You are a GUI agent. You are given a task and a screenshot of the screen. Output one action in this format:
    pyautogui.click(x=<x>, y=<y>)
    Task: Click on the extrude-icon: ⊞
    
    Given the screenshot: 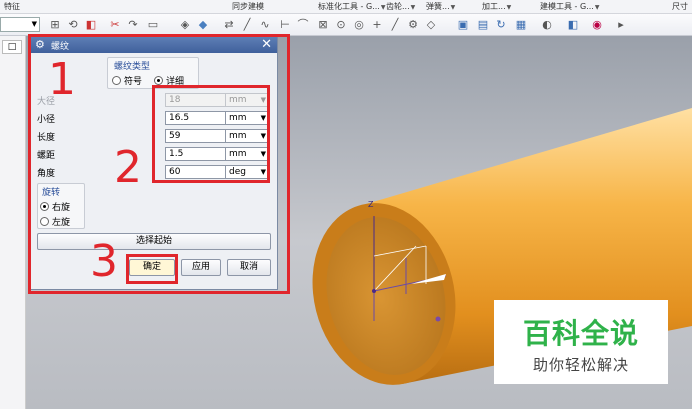 What is the action you would take?
    pyautogui.click(x=55, y=25)
    